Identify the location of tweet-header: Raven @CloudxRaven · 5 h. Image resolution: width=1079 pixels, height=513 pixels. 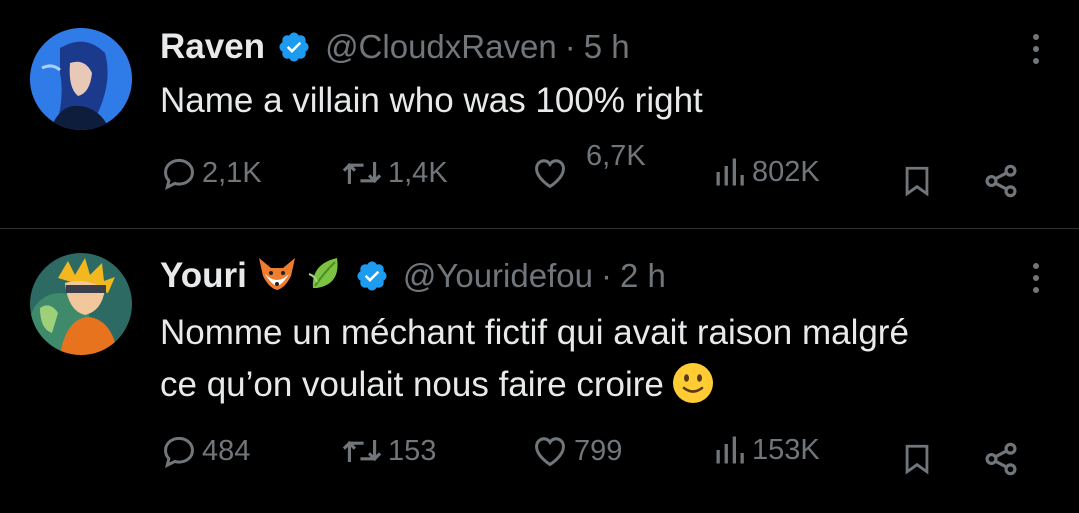
(395, 47).